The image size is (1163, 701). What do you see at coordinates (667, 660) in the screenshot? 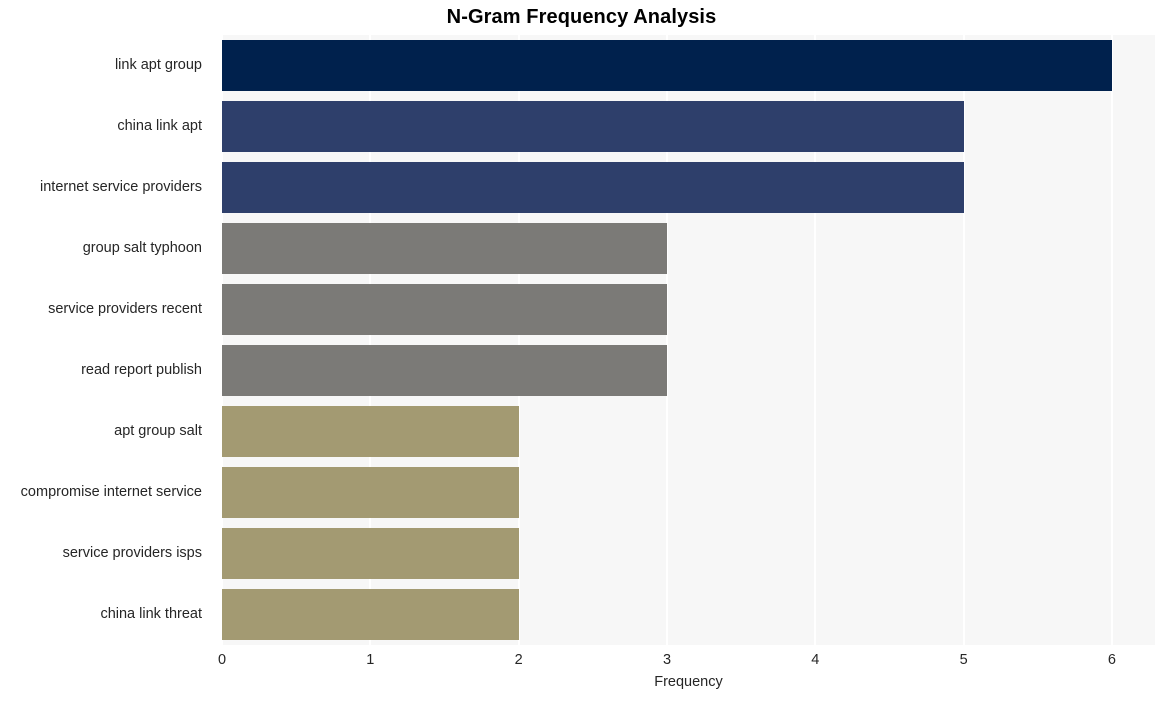
I see `x-axis-tick-label: 3` at bounding box center [667, 660].